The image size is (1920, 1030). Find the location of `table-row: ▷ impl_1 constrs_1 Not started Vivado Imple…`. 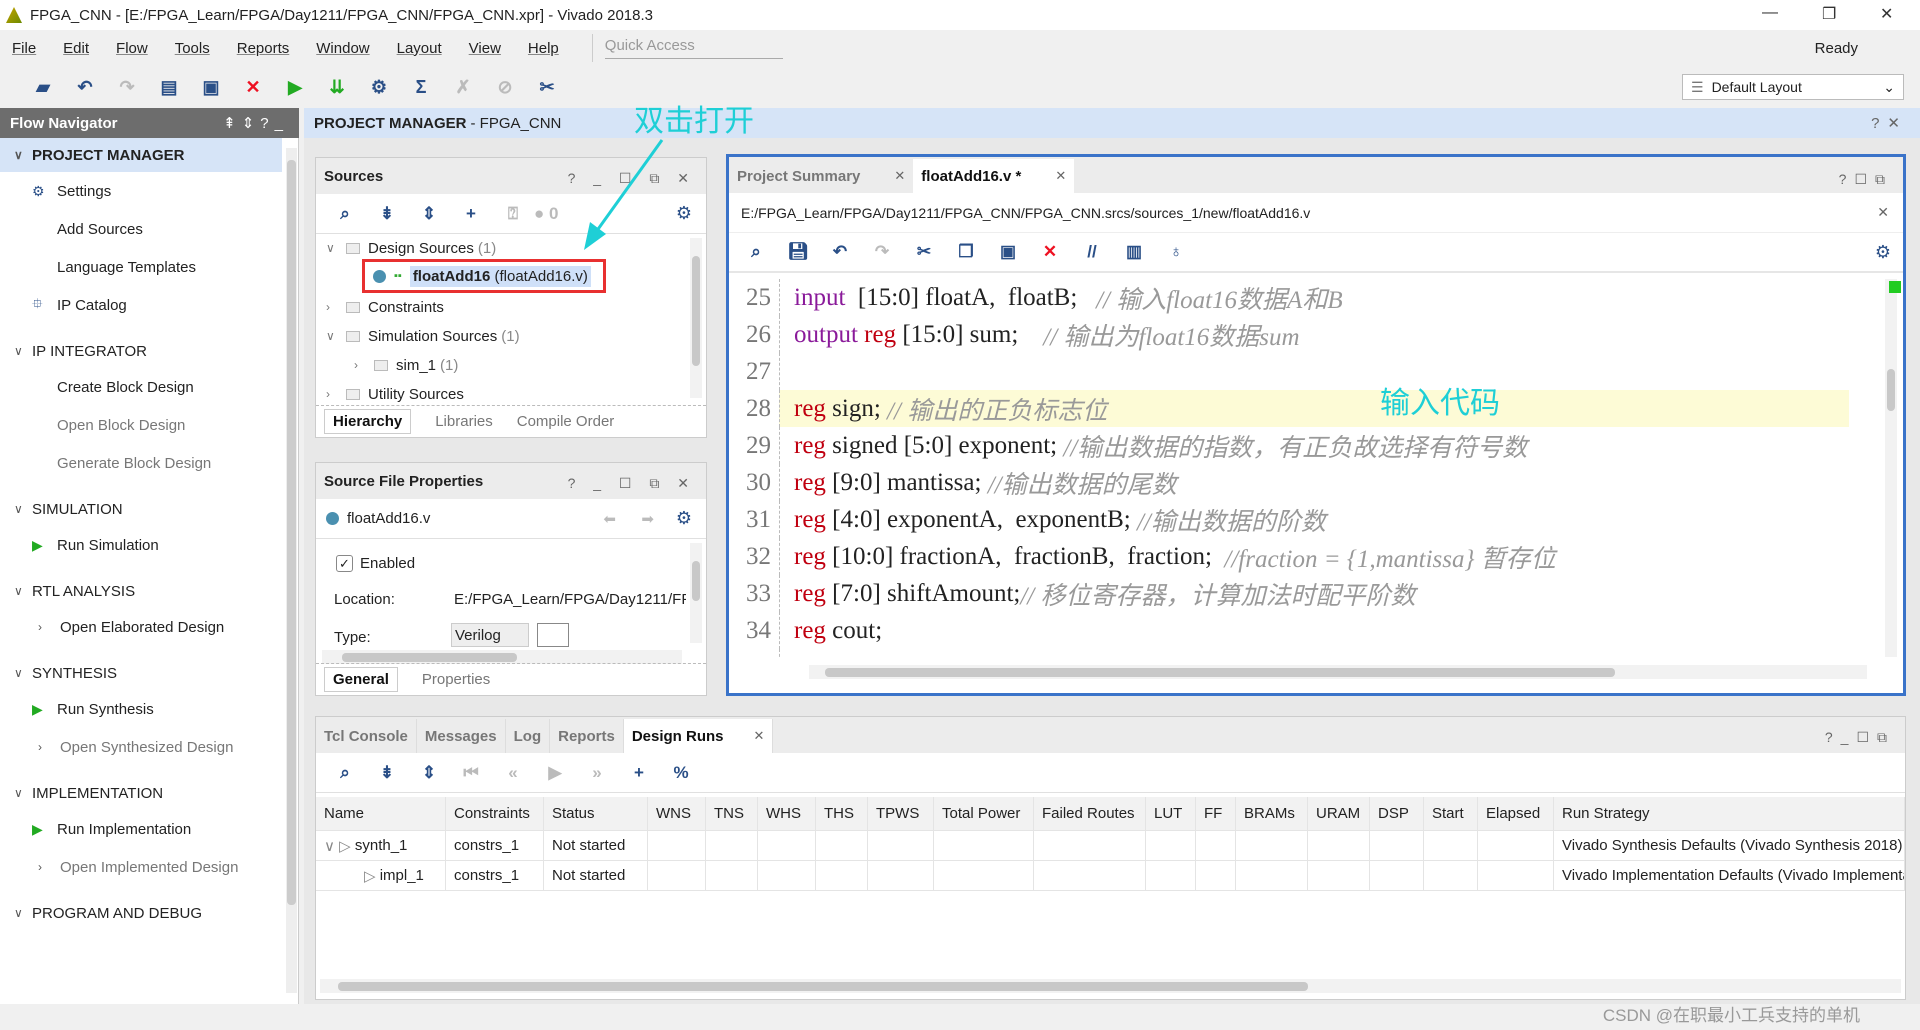

table-row: ▷ impl_1 constrs_1 Not started Vivado Imple… is located at coordinates (1110, 876).